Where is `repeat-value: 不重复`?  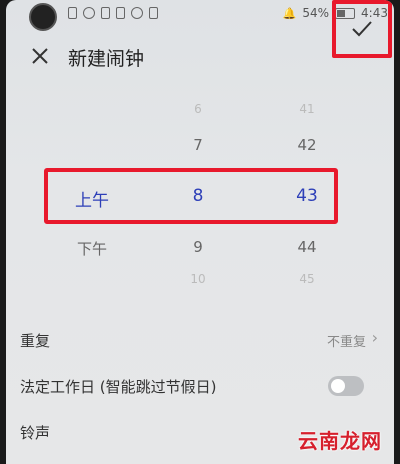
repeat-value: 不重复 is located at coordinates (346, 342).